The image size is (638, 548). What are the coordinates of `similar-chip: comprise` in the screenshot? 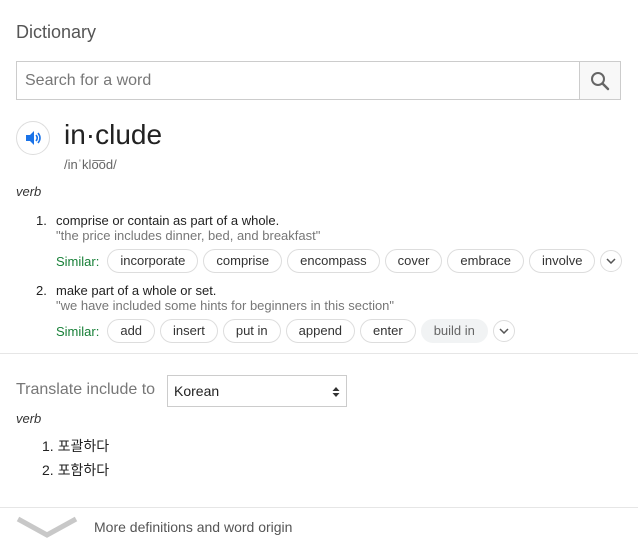 It's located at (243, 261).